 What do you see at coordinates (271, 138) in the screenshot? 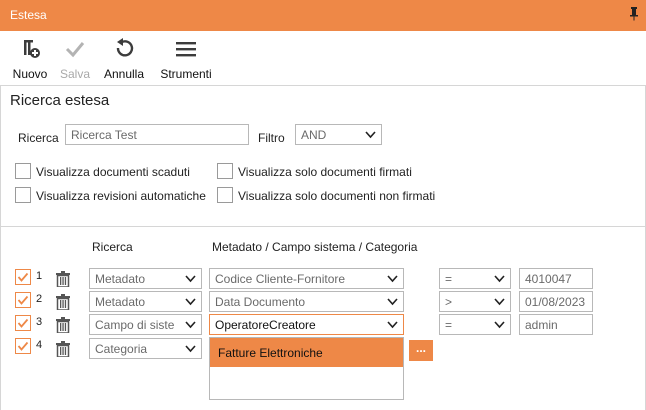
I see `filter-label: Filtro` at bounding box center [271, 138].